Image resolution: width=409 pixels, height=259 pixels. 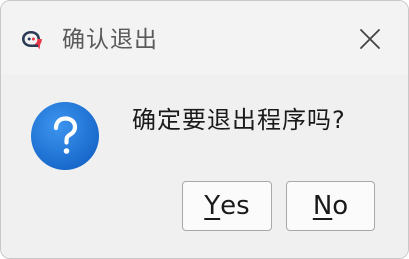 What do you see at coordinates (34, 40) in the screenshot?
I see `chat-bubble-icon` at bounding box center [34, 40].